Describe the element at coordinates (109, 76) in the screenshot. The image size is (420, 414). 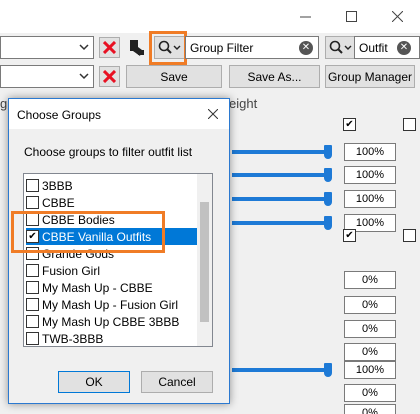
I see `clear-outfit-icon` at that location.